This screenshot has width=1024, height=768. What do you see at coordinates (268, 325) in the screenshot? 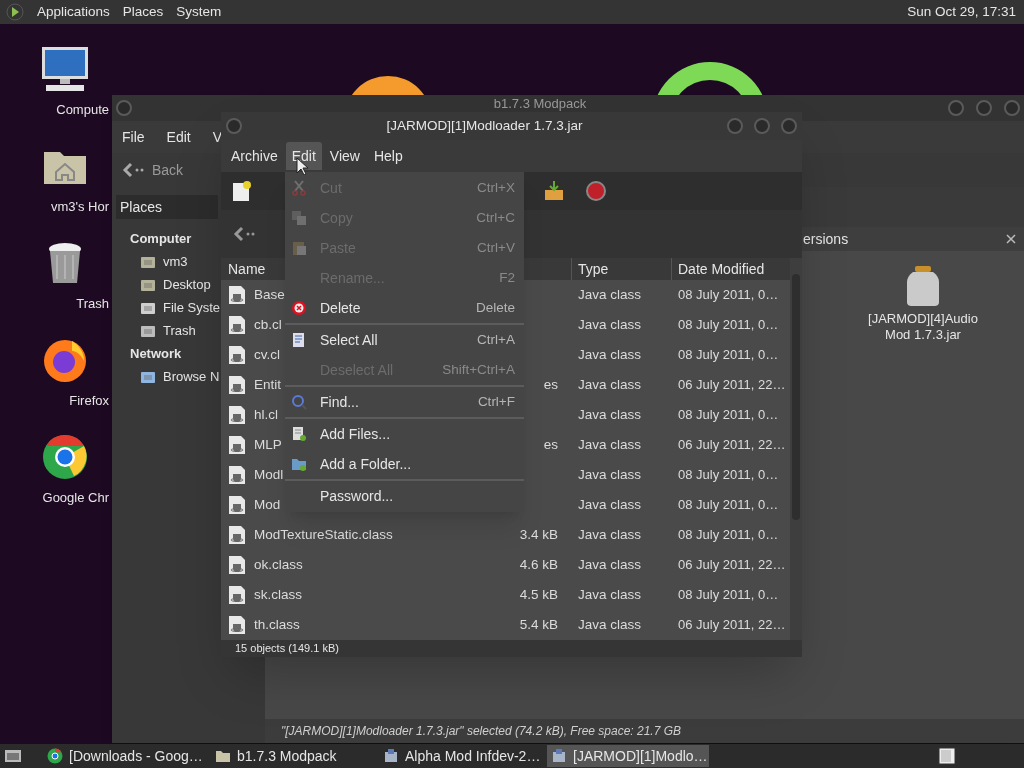
I see `file-name: cb.cl` at bounding box center [268, 325].